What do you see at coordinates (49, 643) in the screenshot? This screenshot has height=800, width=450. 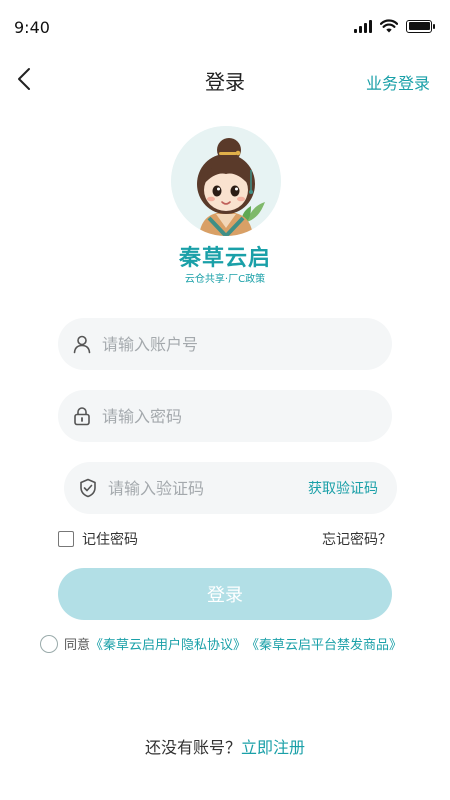 I see `agree-radio` at bounding box center [49, 643].